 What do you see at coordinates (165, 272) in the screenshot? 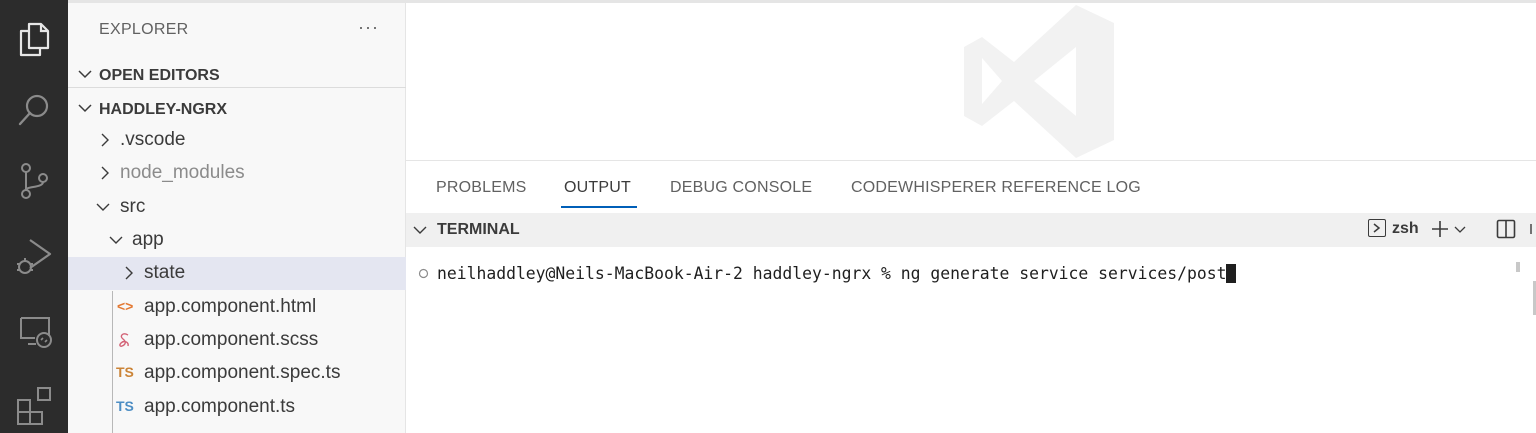
I see `tree-item-label: state` at bounding box center [165, 272].